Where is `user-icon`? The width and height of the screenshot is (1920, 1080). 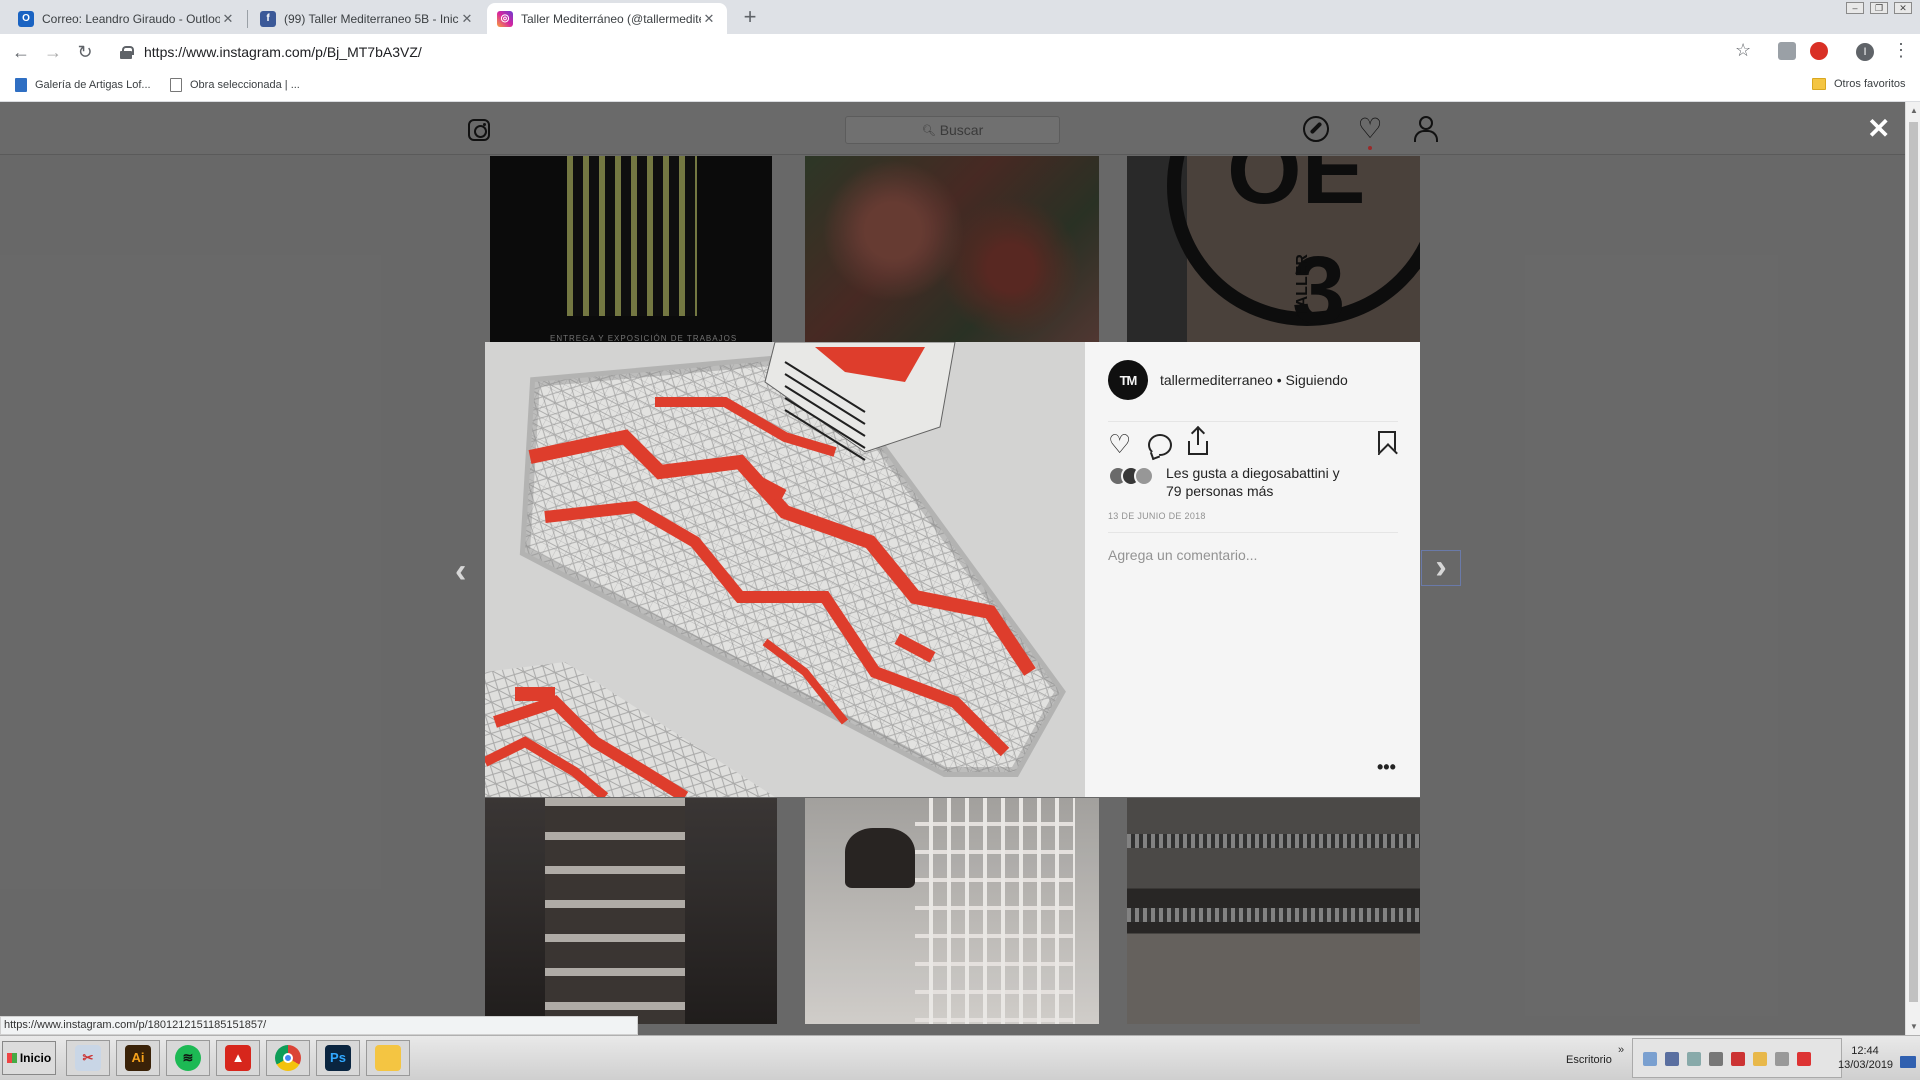 user-icon is located at coordinates (1760, 1059).